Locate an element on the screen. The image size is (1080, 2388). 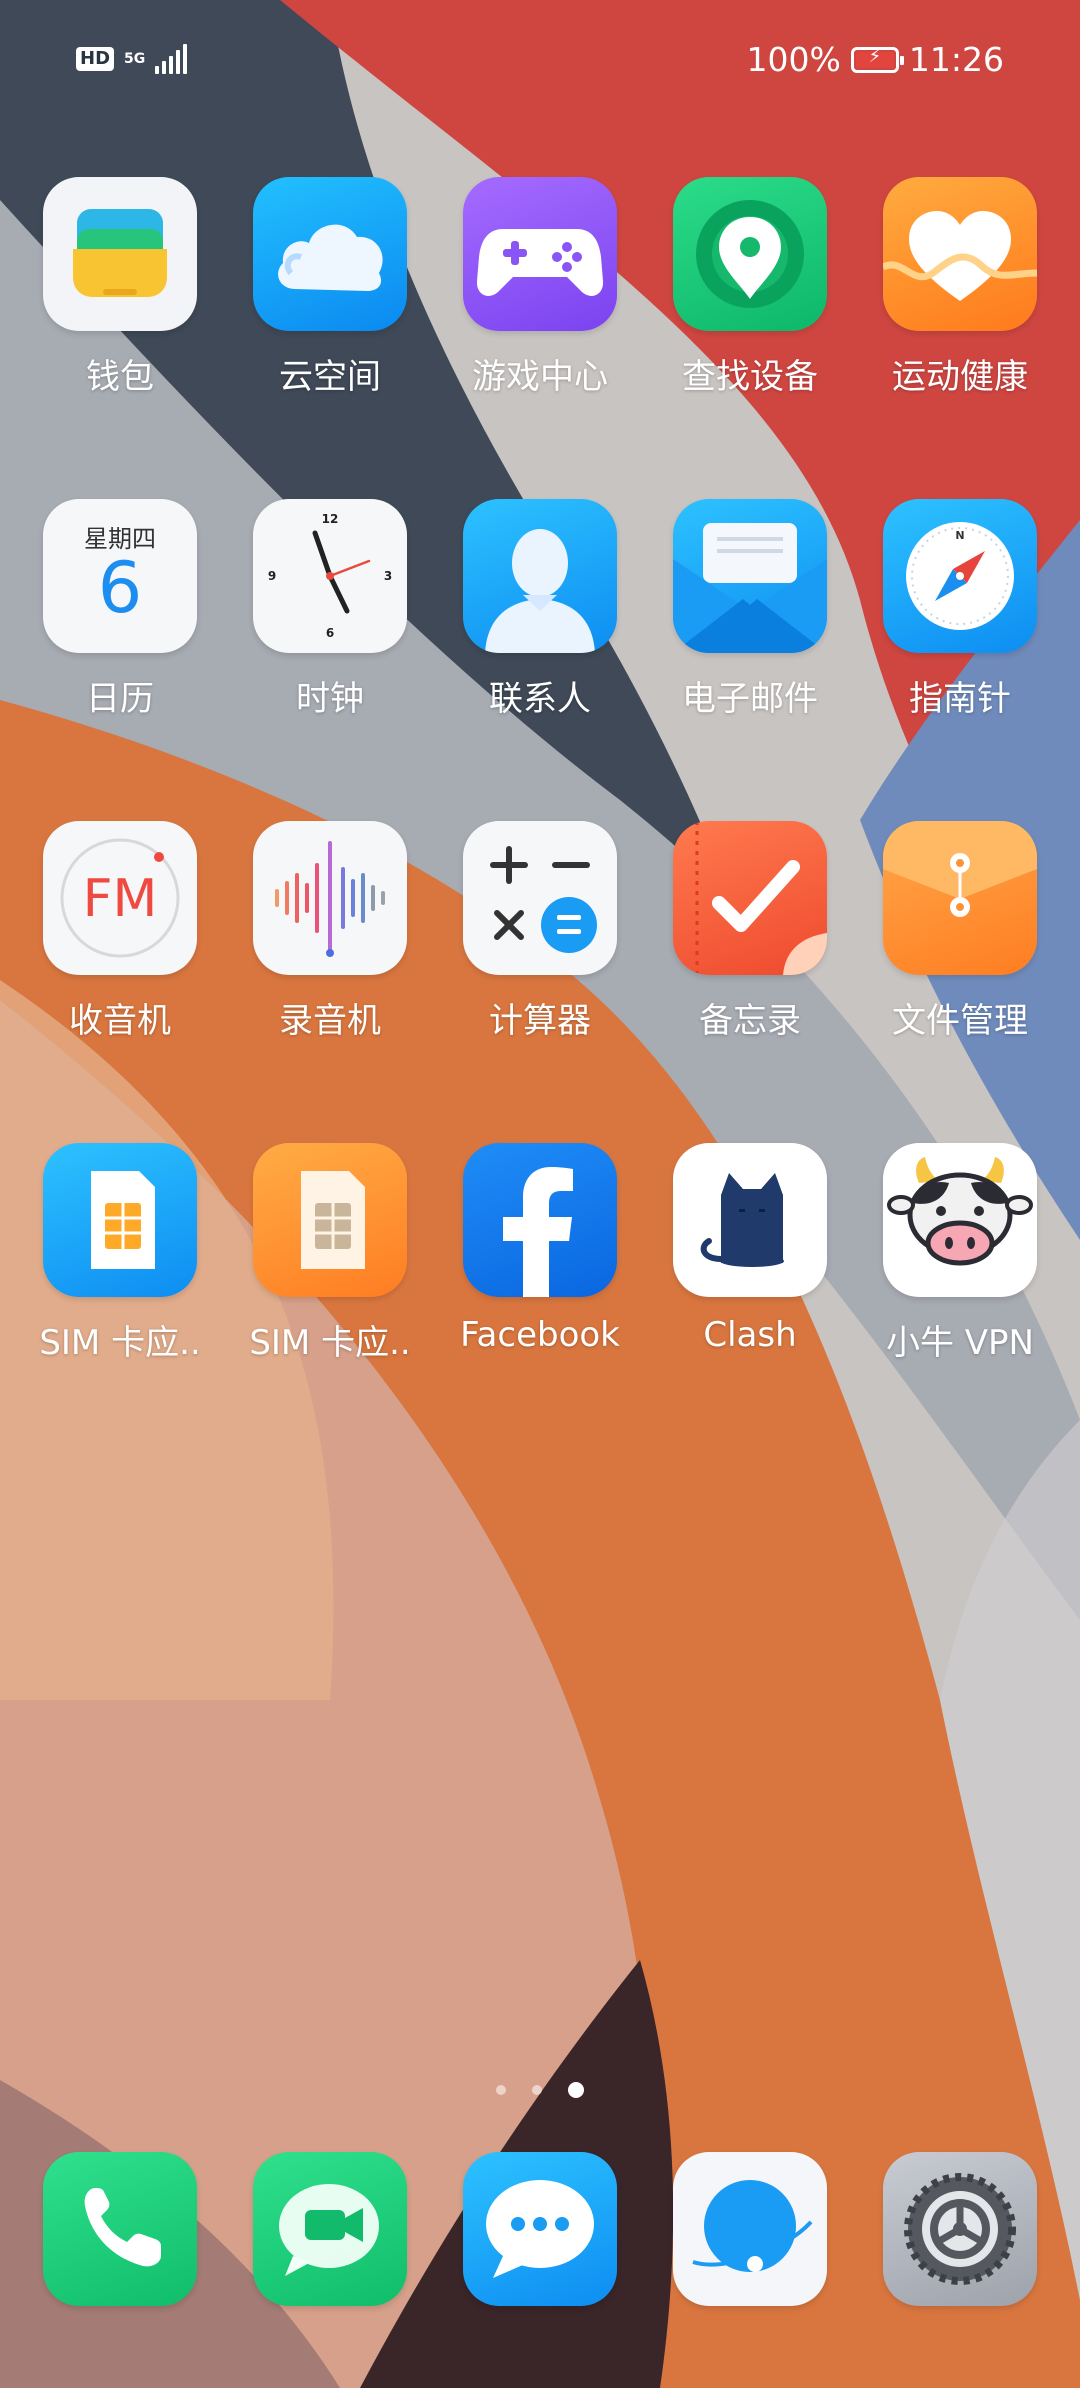
app-sim-toolkit-1: SIM 卡应.. is located at coordinates (120, 1253).